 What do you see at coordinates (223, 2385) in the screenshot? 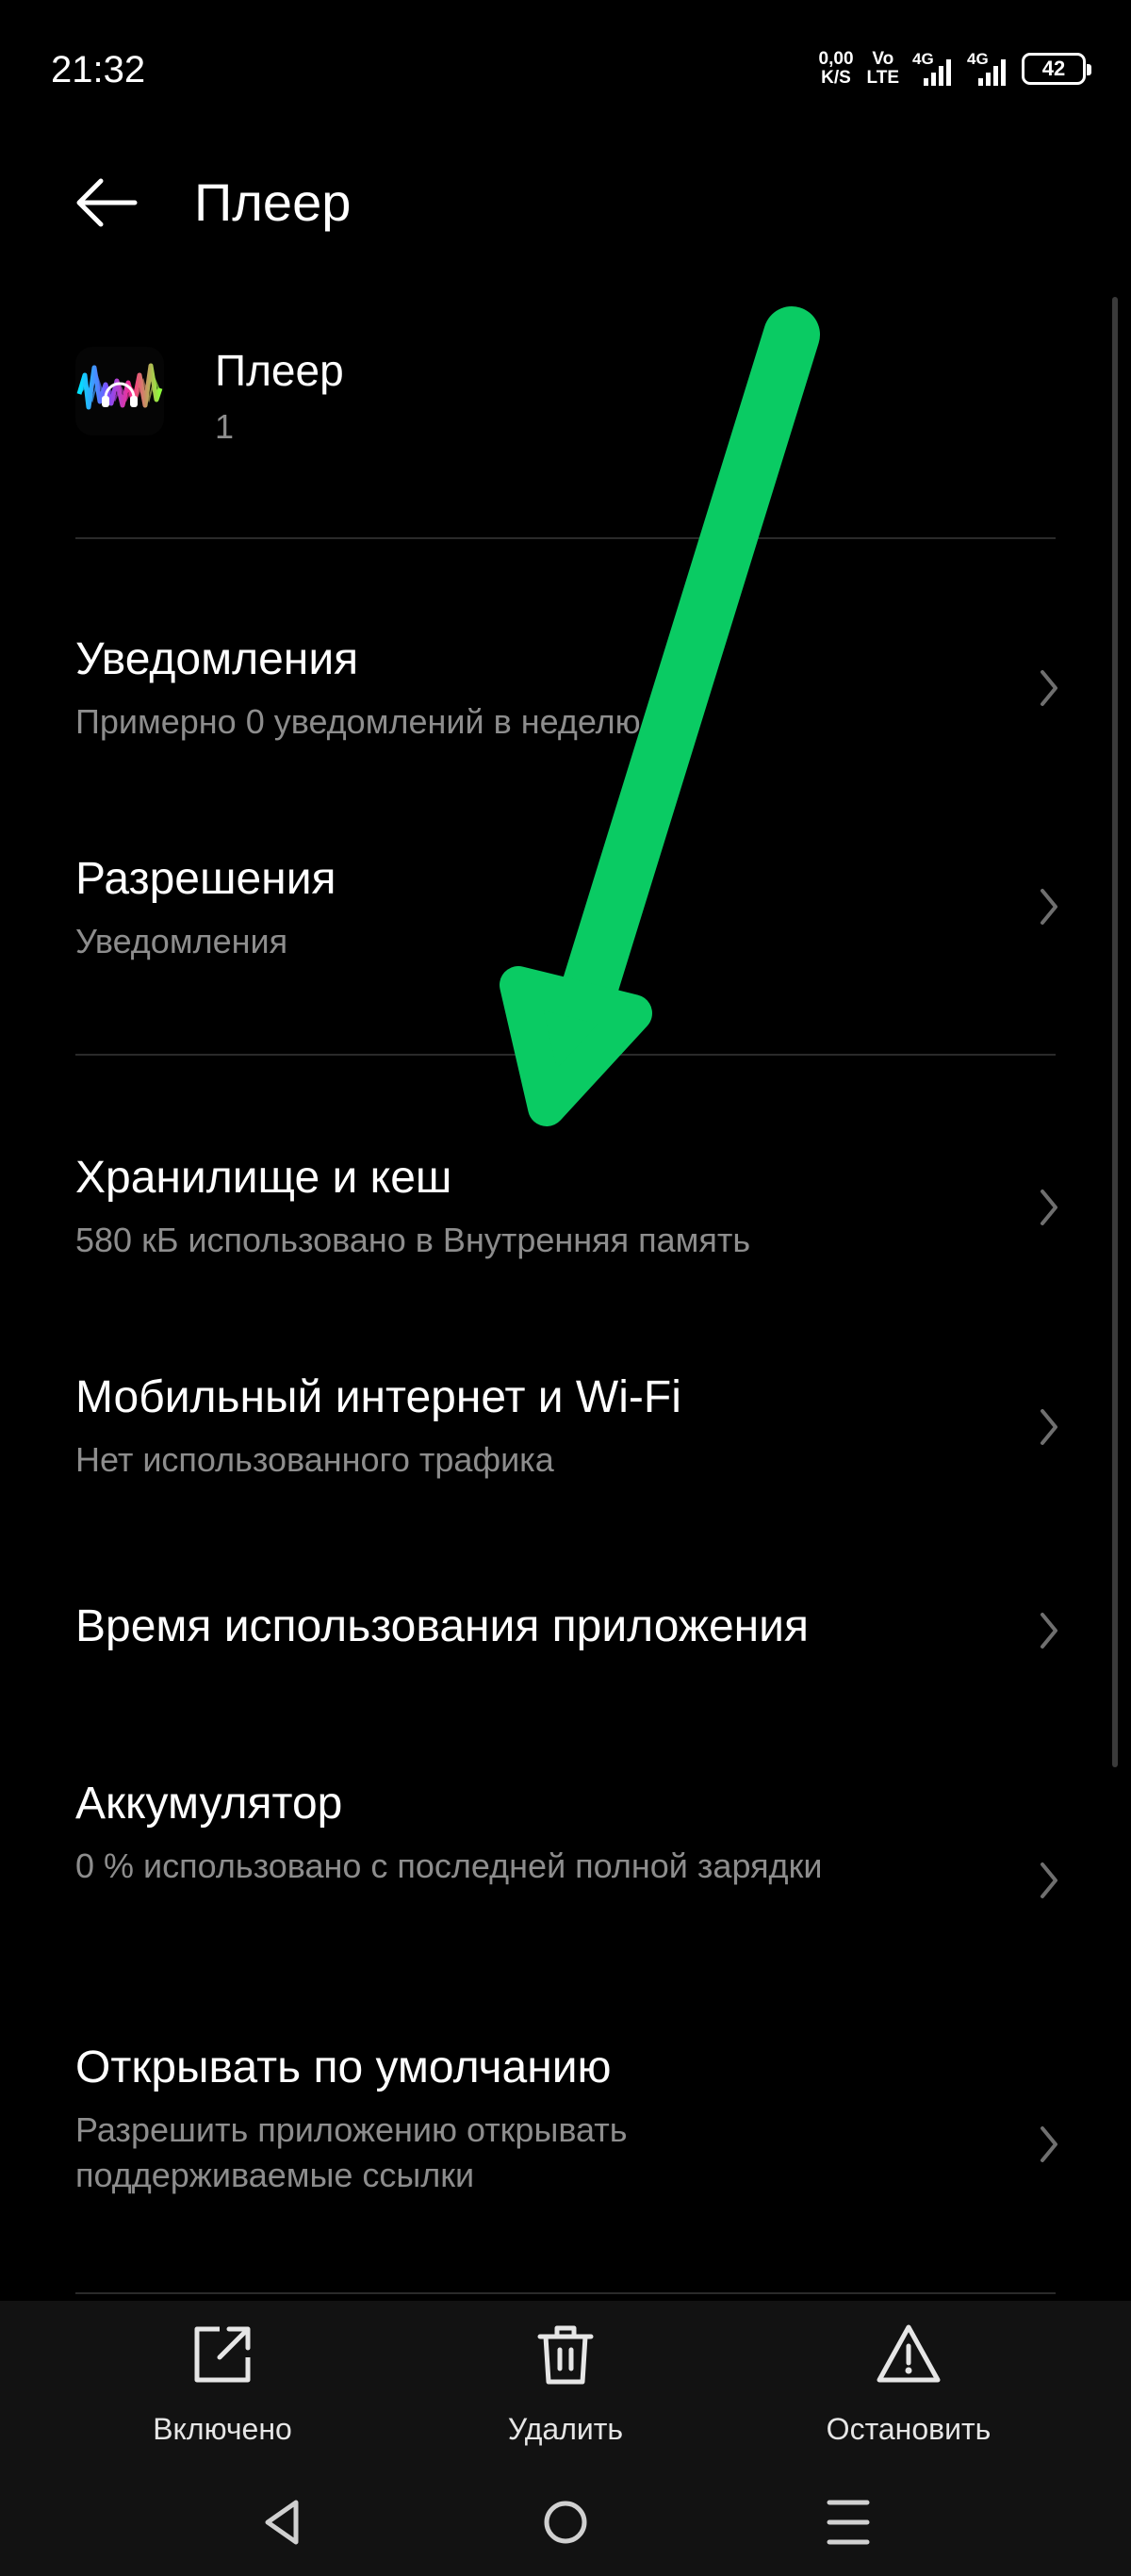
I see `enabled-action-button: Включено` at bounding box center [223, 2385].